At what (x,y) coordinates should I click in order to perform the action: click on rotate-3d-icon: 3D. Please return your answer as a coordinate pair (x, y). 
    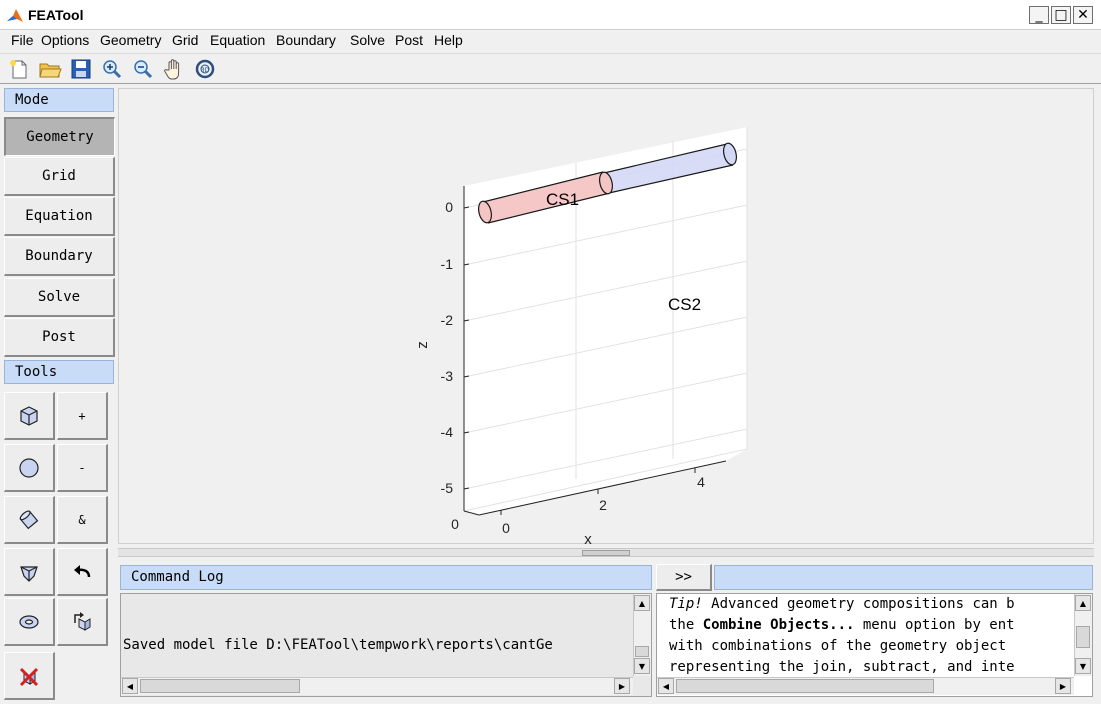
    Looking at the image, I should click on (205, 69).